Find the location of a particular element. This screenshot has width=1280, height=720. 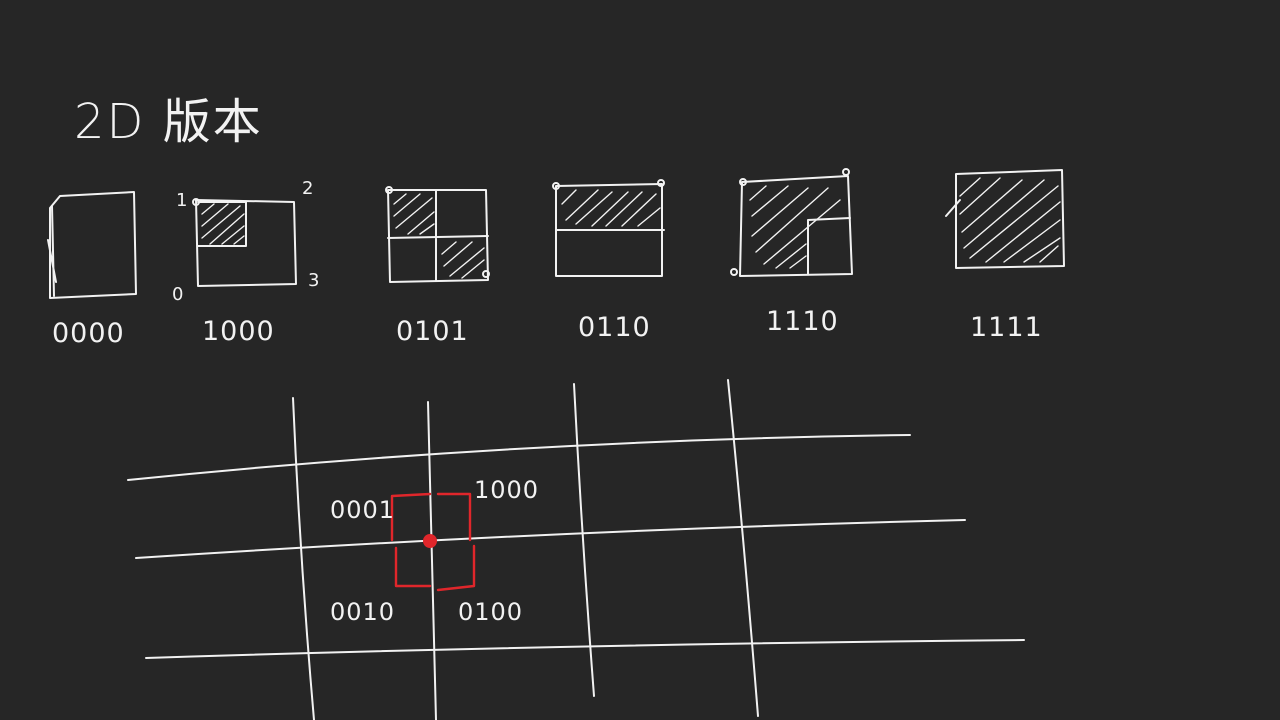

grid-cell-label: 0100 is located at coordinates (491, 612).